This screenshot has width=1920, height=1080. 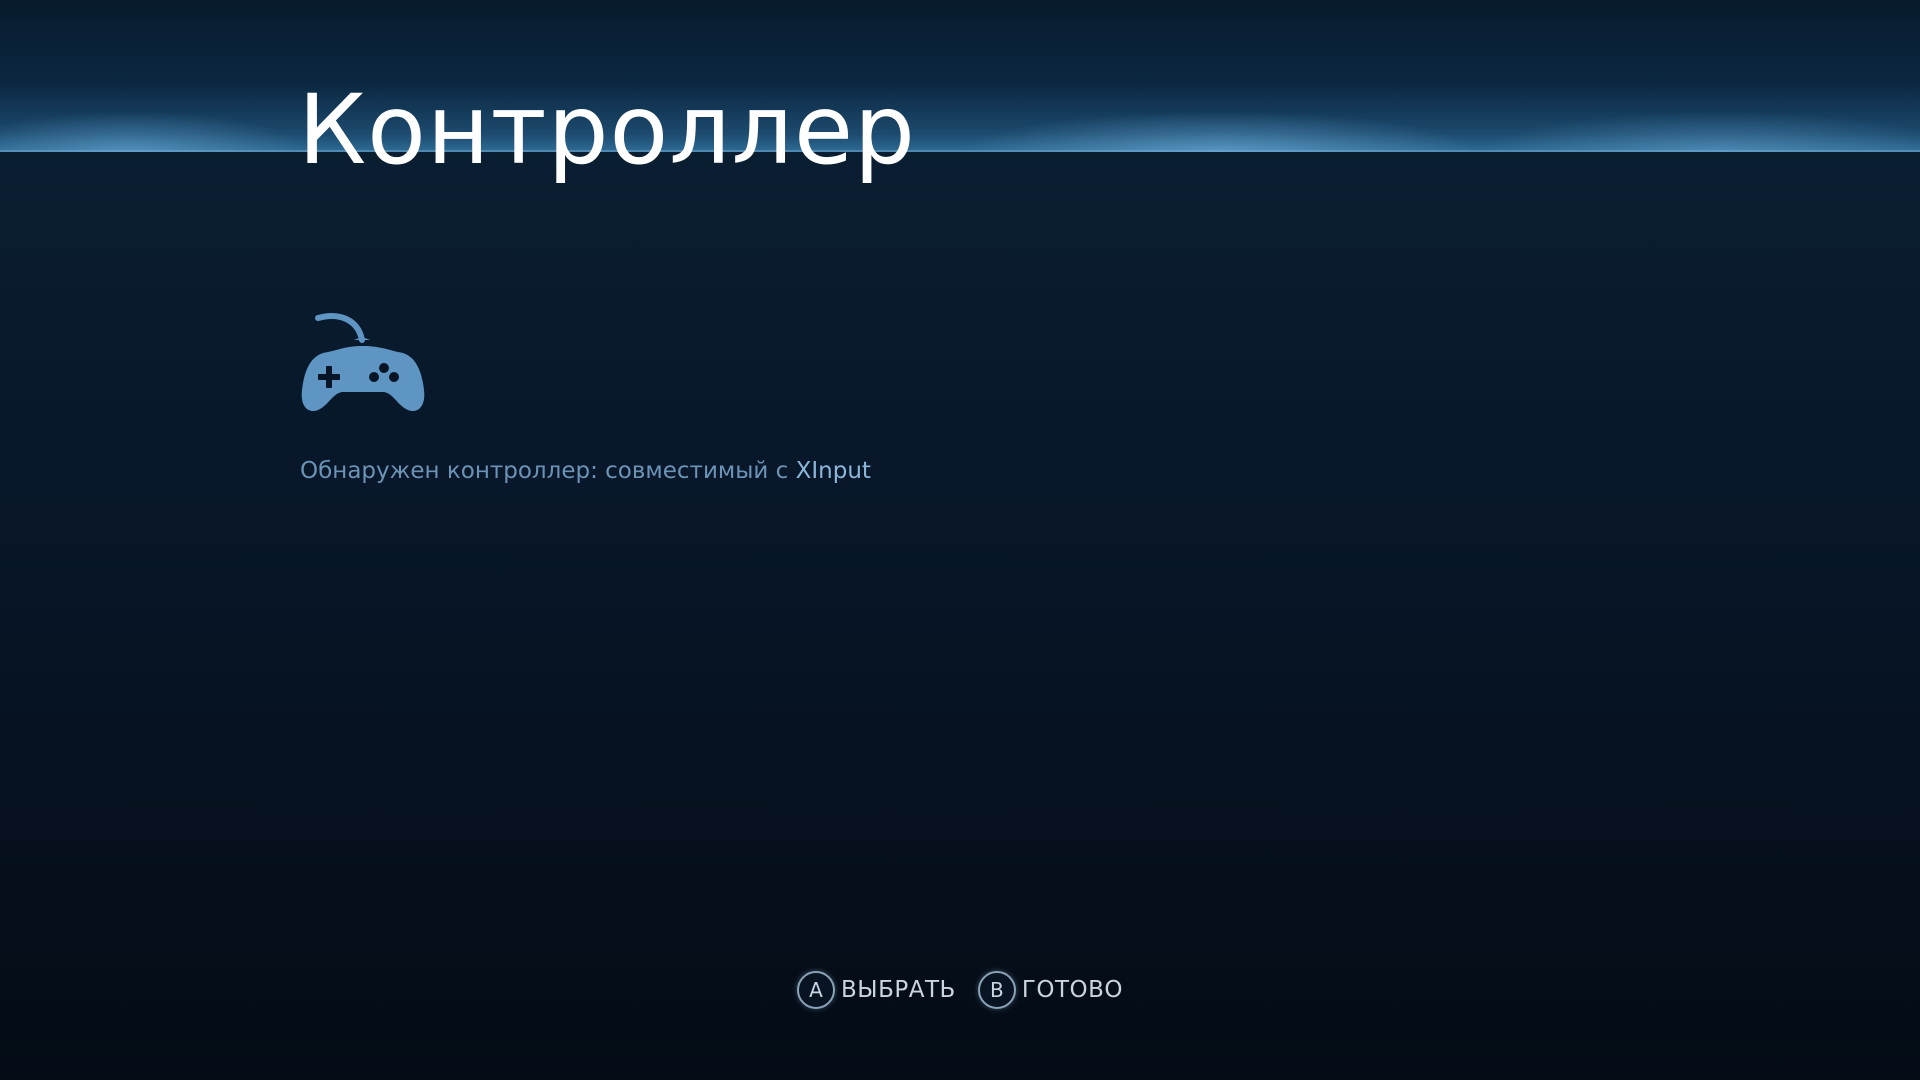 What do you see at coordinates (960, 111) in the screenshot?
I see `header-glow` at bounding box center [960, 111].